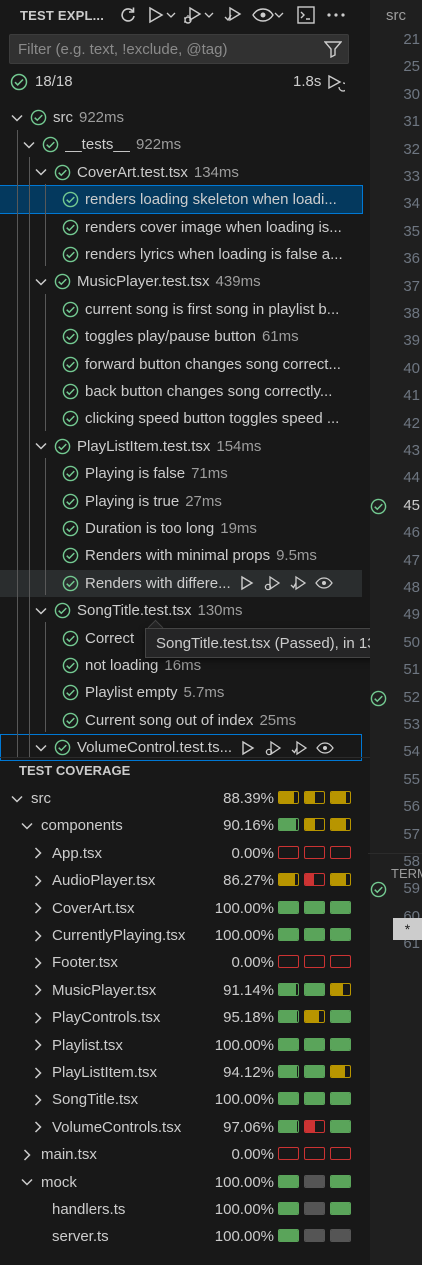 This screenshot has height=1265, width=422. What do you see at coordinates (400, 751) in the screenshot?
I see `line-number: 54` at bounding box center [400, 751].